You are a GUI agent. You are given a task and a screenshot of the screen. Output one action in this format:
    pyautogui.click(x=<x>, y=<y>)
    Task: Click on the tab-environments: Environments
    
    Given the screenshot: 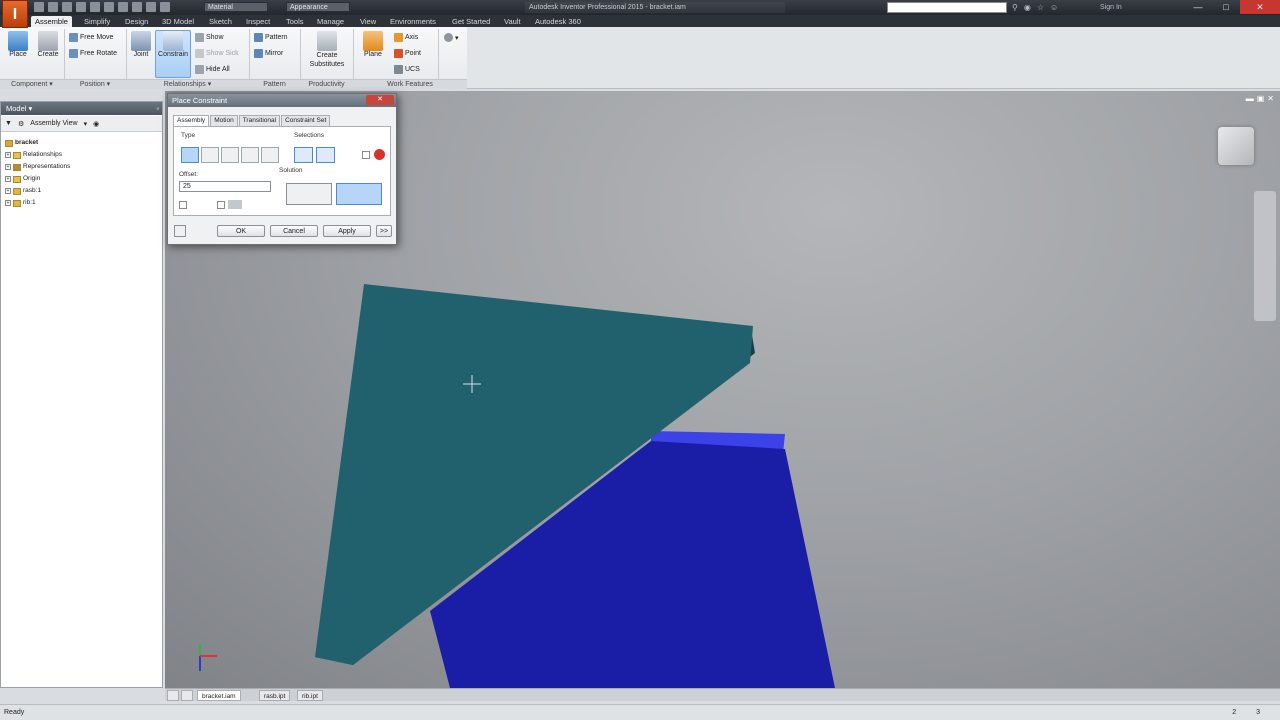 What is the action you would take?
    pyautogui.click(x=413, y=21)
    